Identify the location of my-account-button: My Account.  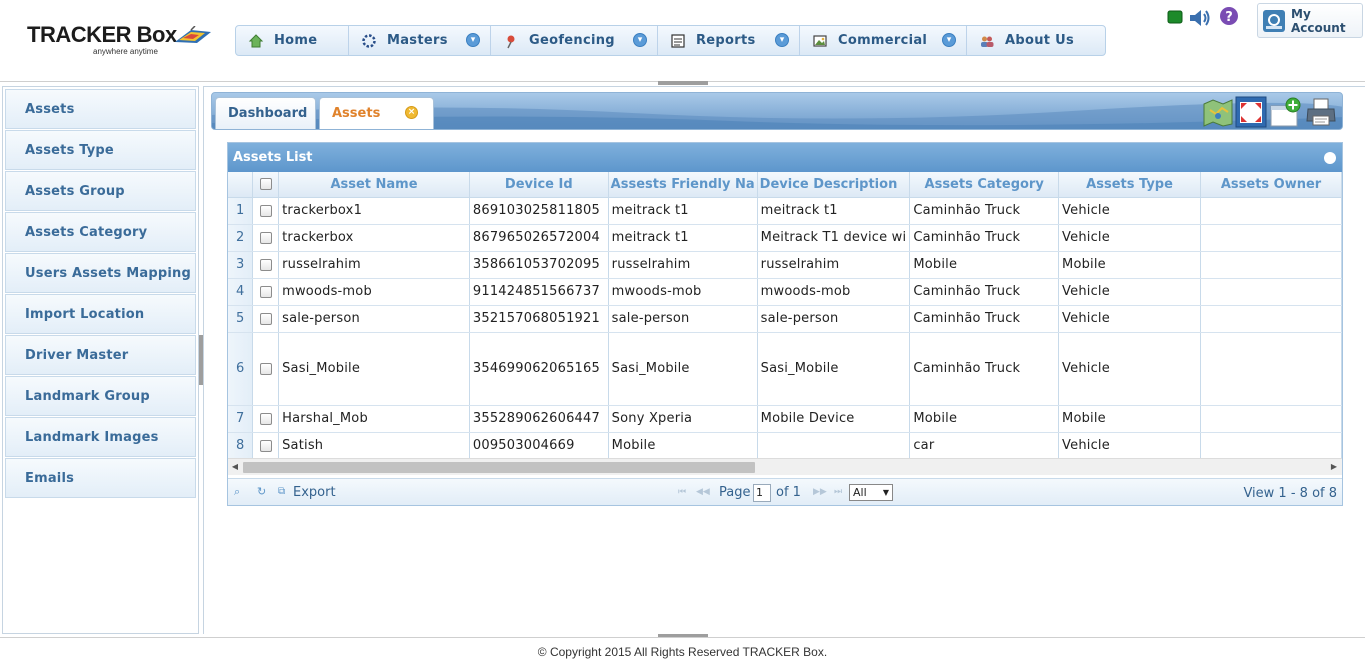
(1310, 20).